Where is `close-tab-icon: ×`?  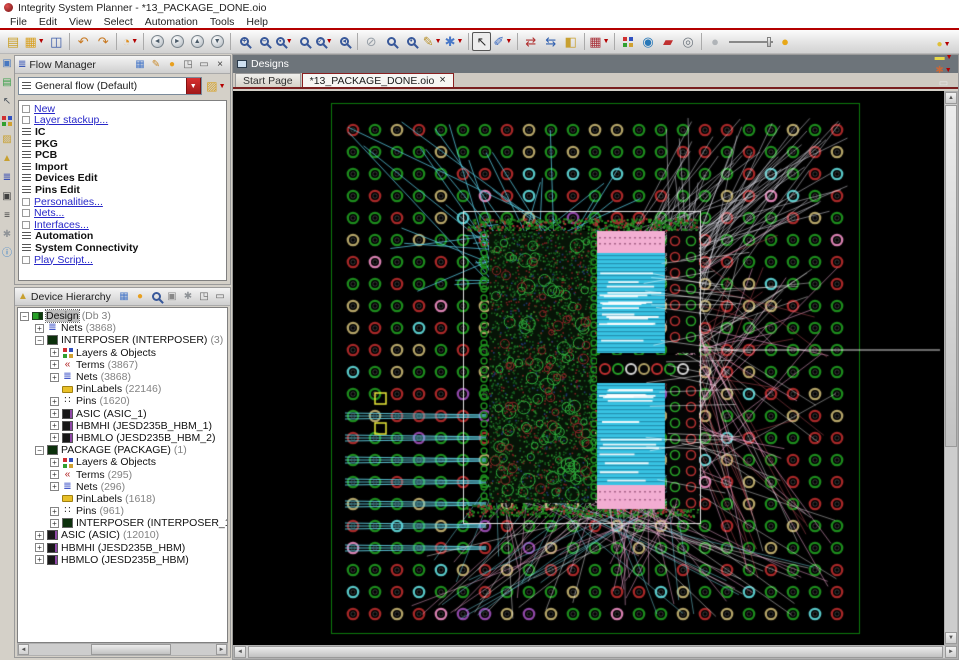 close-tab-icon: × is located at coordinates (442, 80).